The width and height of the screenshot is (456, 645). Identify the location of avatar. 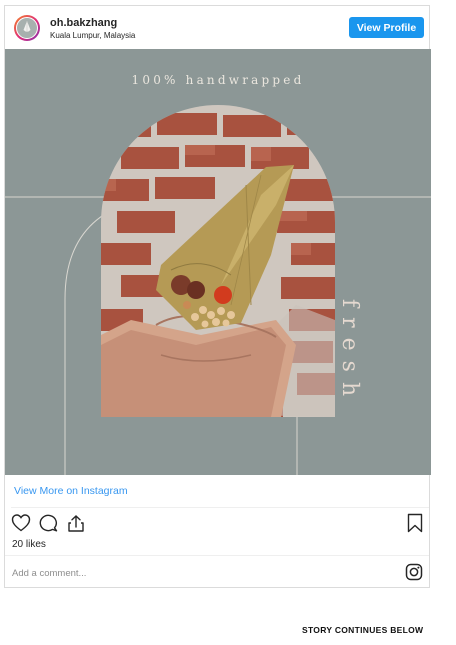
(27, 28).